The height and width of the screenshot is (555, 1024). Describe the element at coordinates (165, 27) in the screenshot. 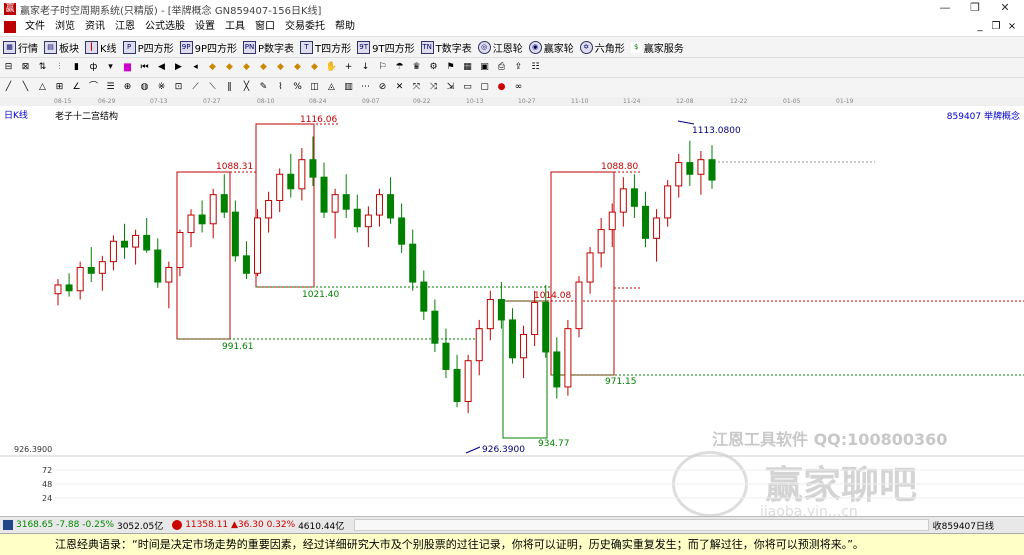

I see `menu-formula: 公式选股` at that location.